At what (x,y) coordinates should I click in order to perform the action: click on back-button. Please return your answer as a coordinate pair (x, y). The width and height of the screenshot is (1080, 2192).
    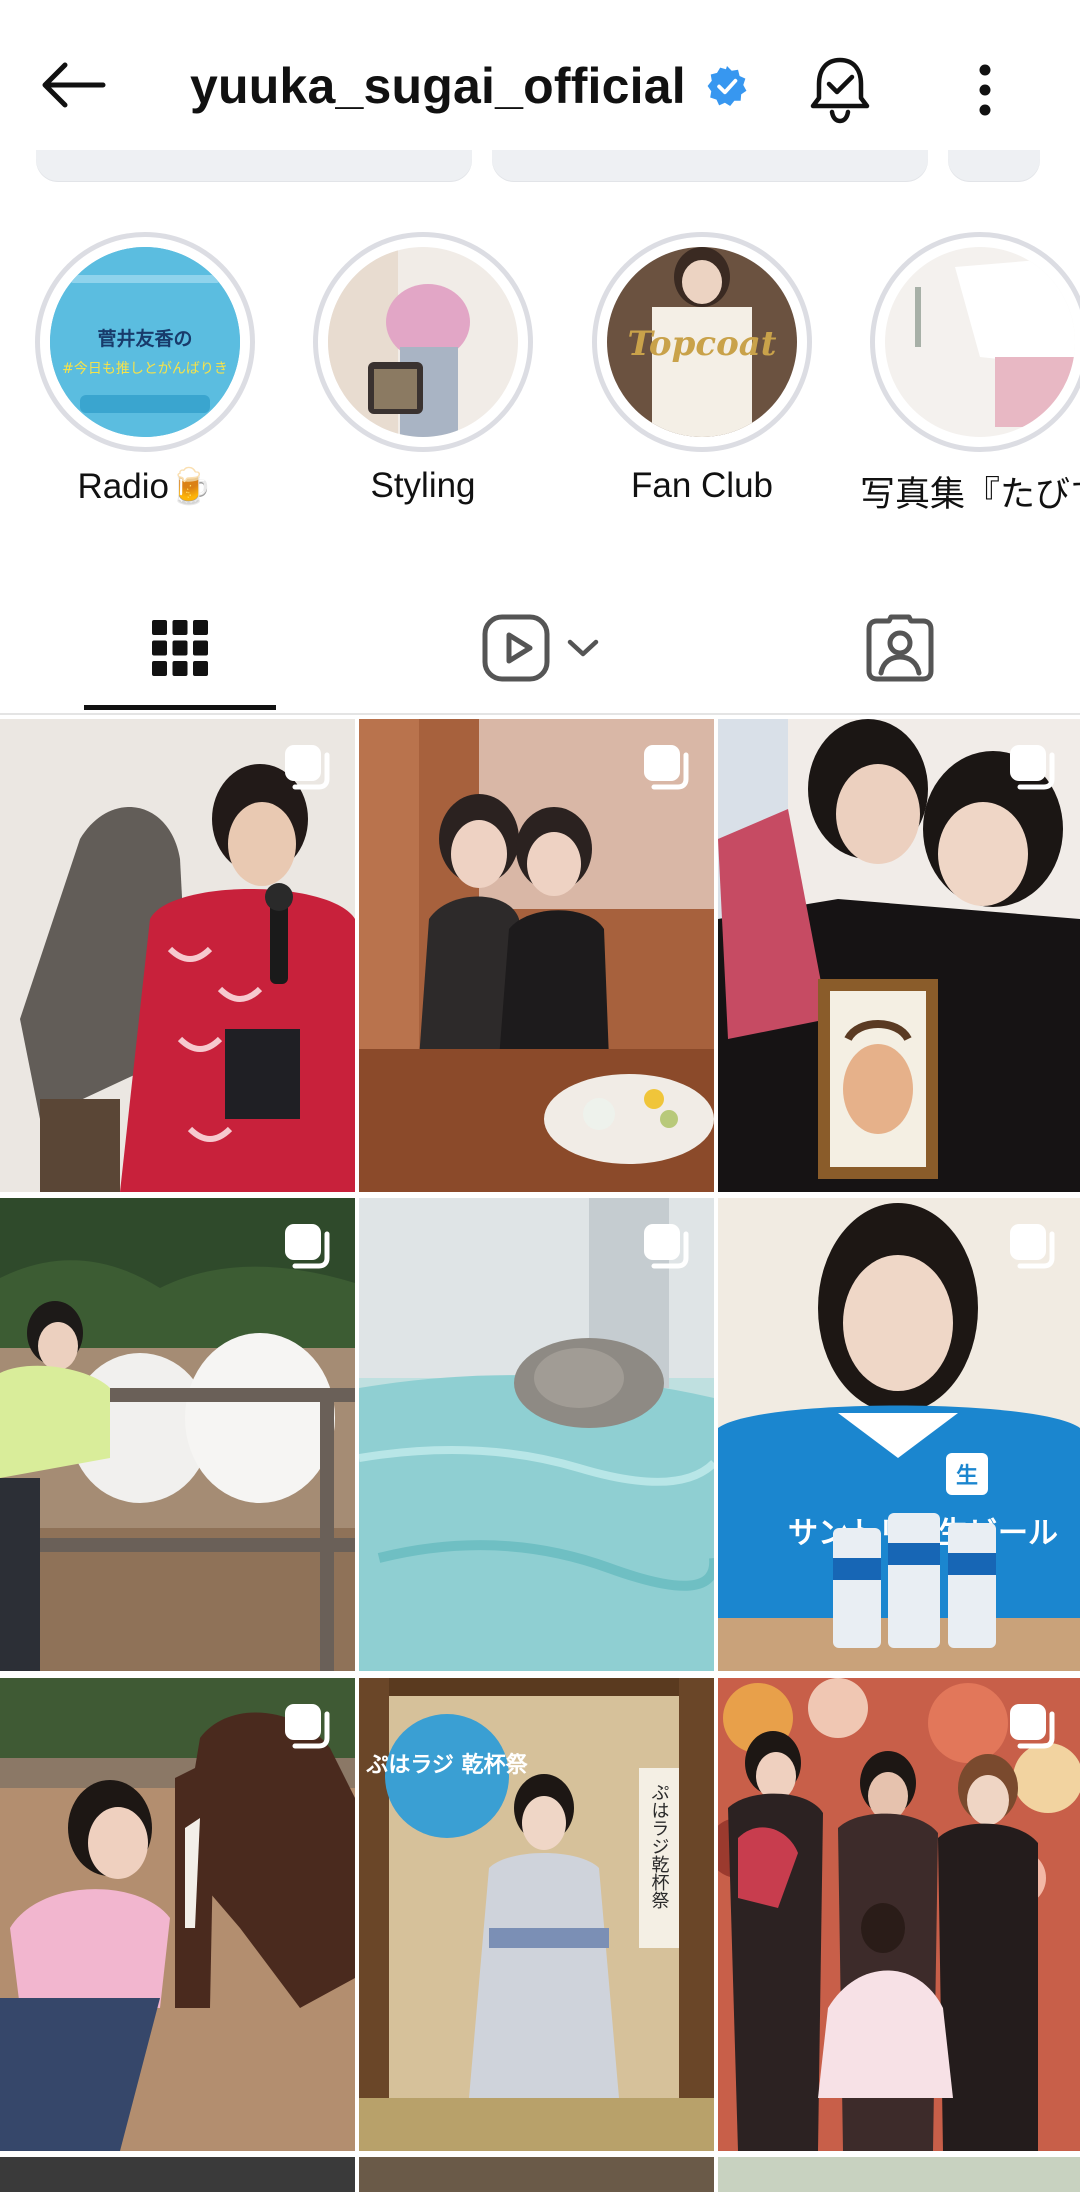
    Looking at the image, I should click on (72, 85).